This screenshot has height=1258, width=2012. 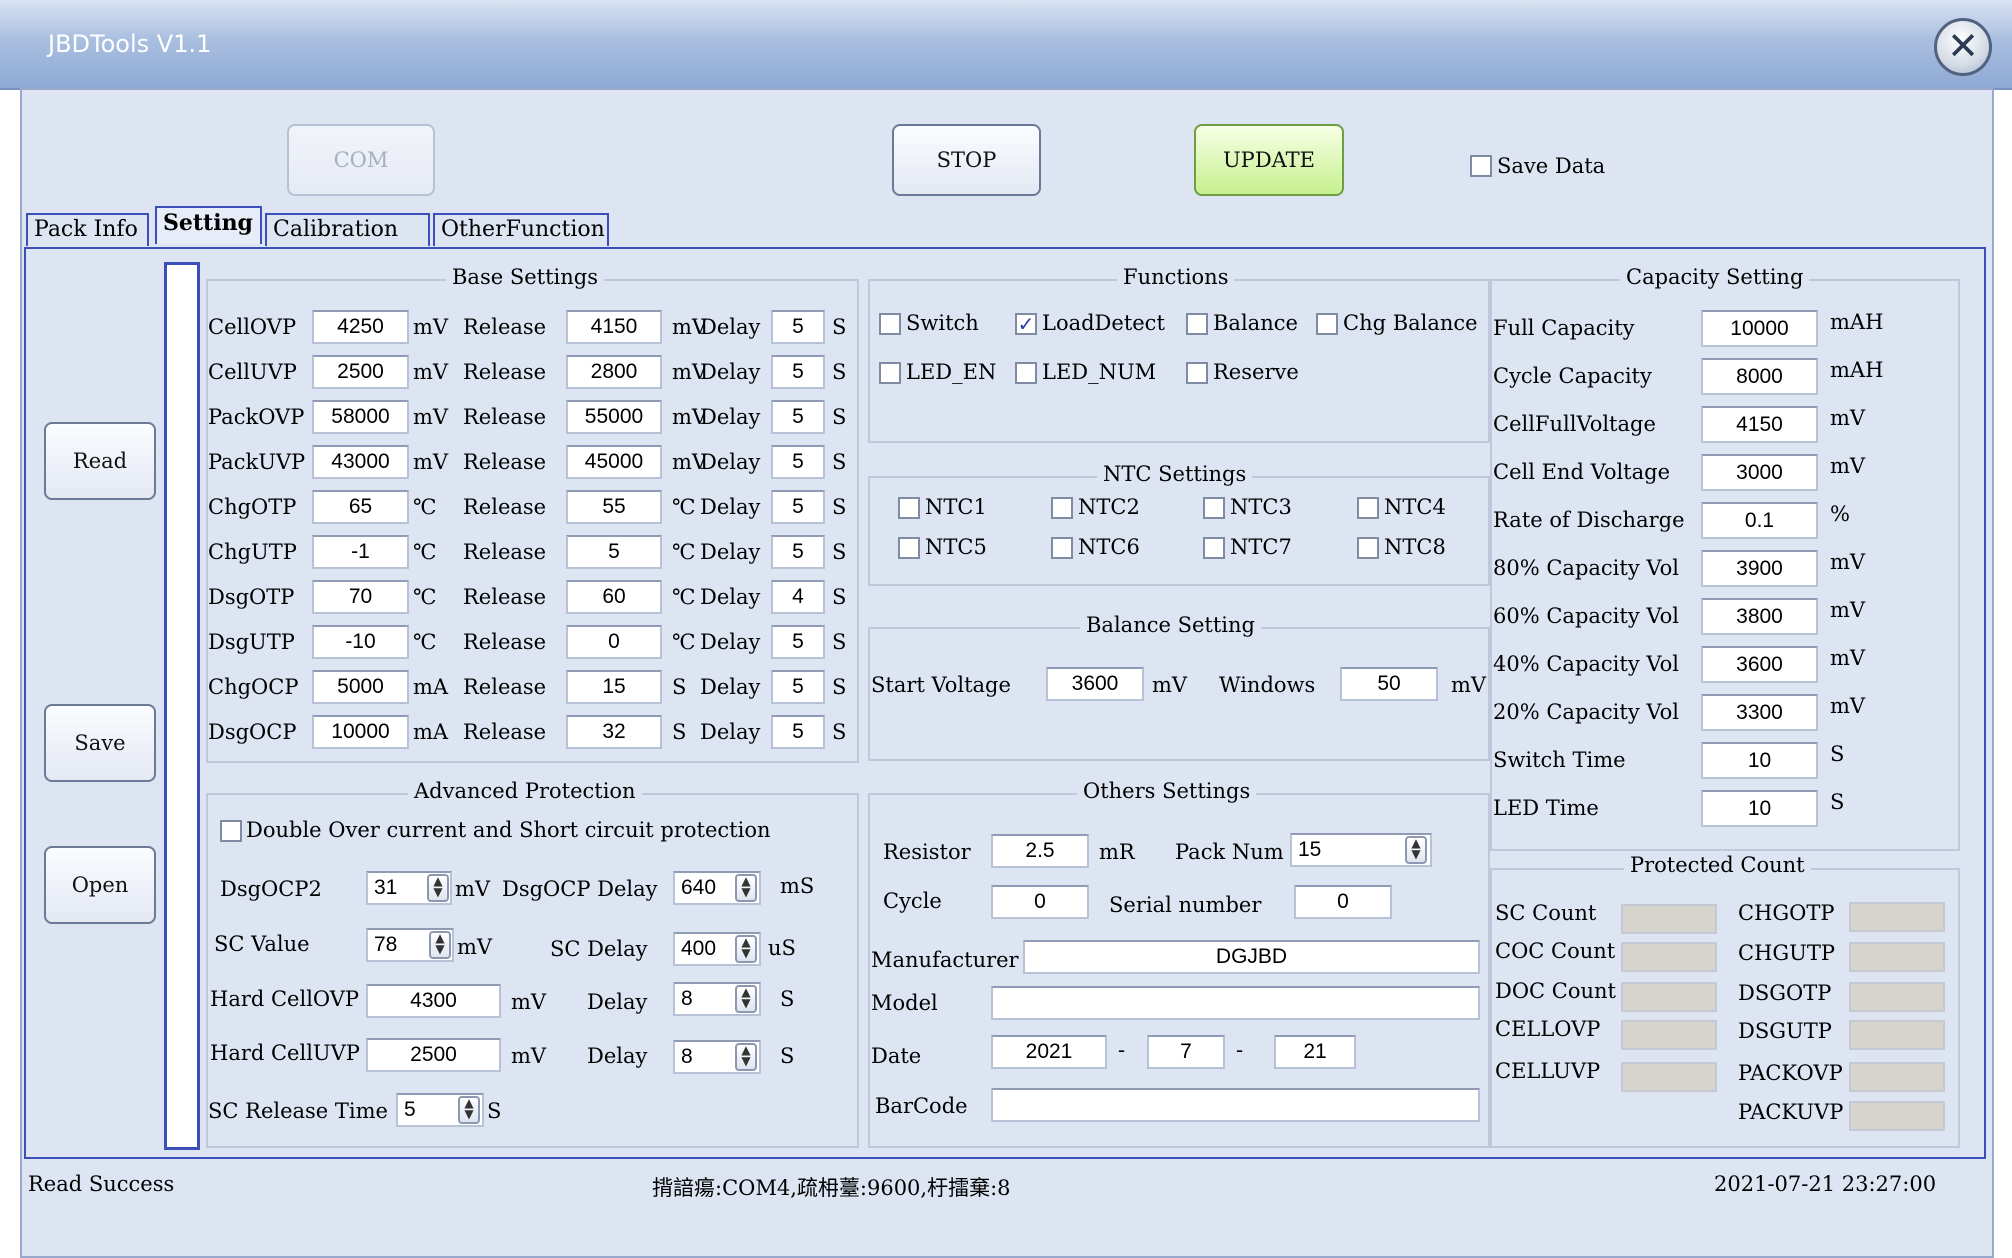 I want to click on capacity-row-label: CellFullVoltage, so click(x=1574, y=424).